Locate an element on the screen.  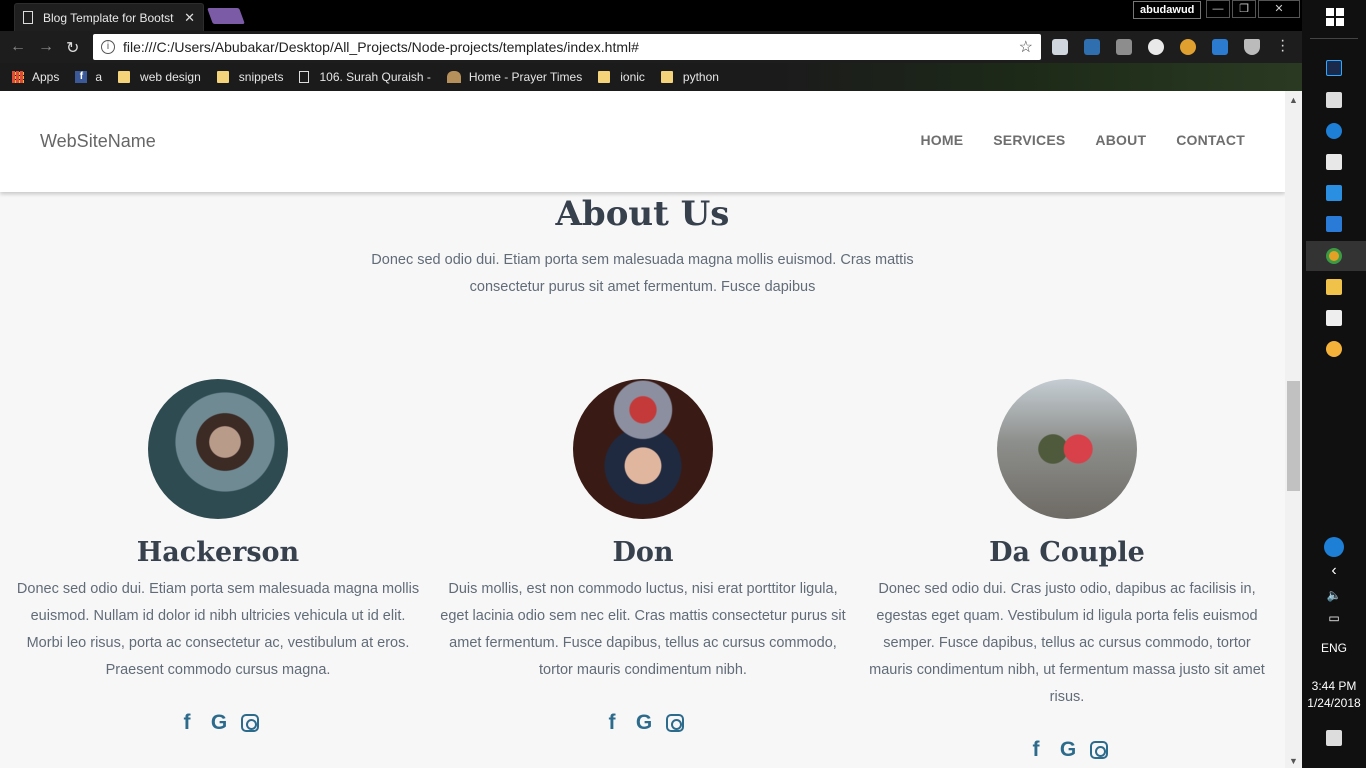
clock-time: 3:44 PM is located at coordinates (1334, 686).